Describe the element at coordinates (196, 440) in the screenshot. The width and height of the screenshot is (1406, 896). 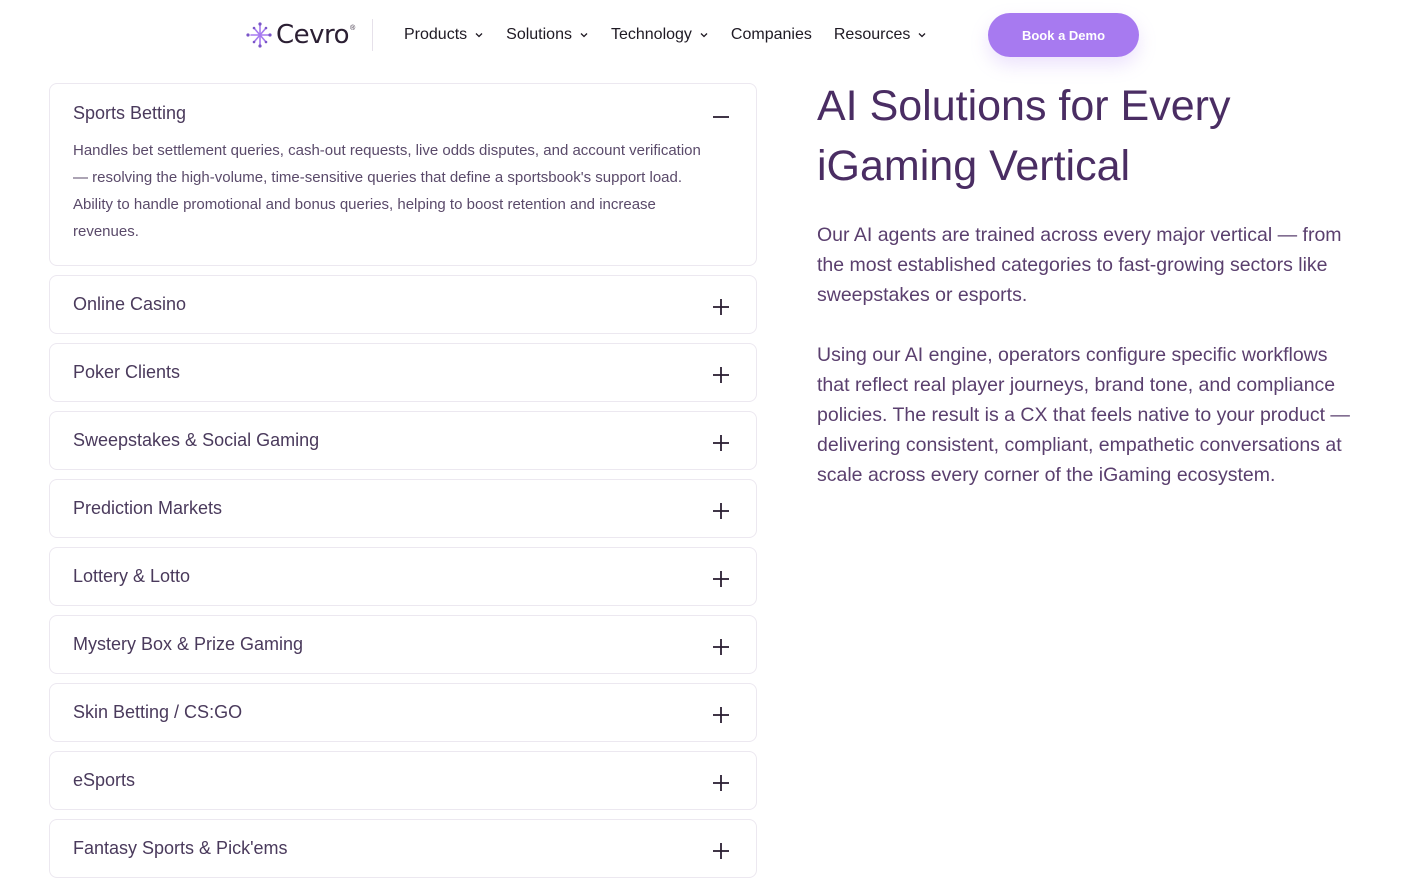
I see `accordion-title: Sweepstakes & Social Gaming` at that location.